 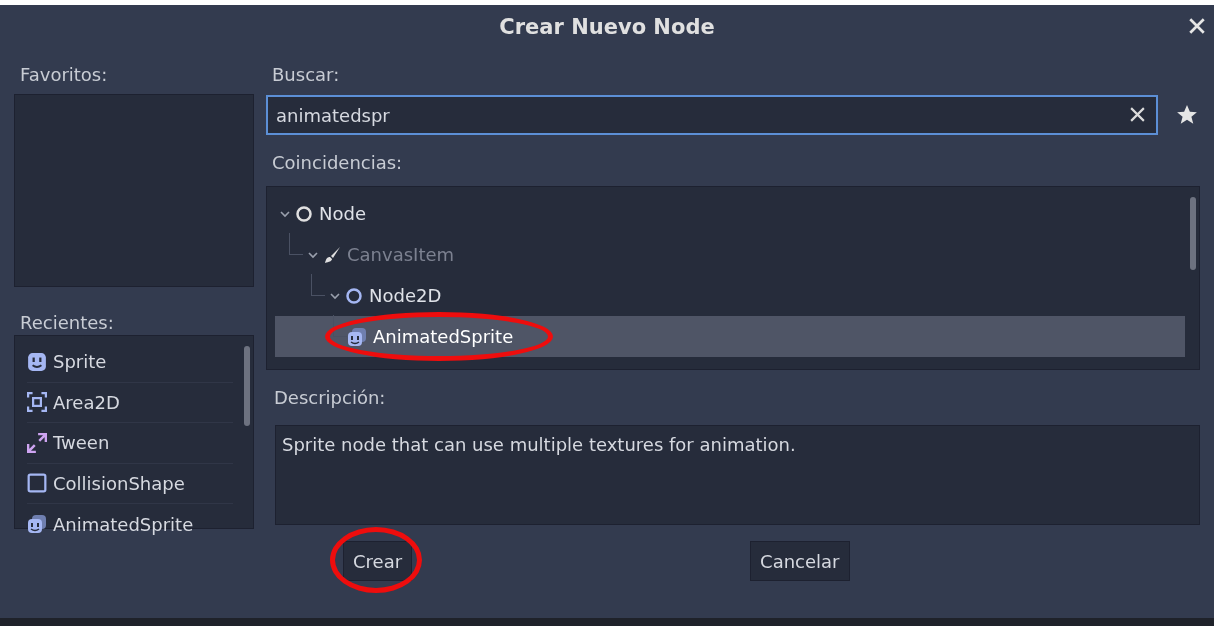 What do you see at coordinates (800, 561) in the screenshot?
I see `dialog-button: Cancelar` at bounding box center [800, 561].